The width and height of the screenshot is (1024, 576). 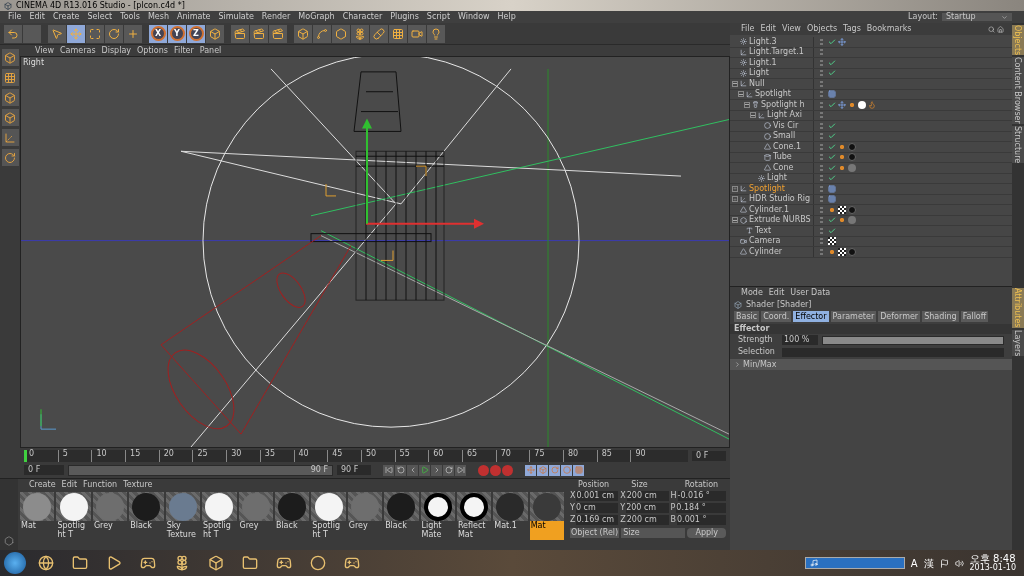 I want to click on coordinate-field: 0.169 cm, so click(x=597, y=520).